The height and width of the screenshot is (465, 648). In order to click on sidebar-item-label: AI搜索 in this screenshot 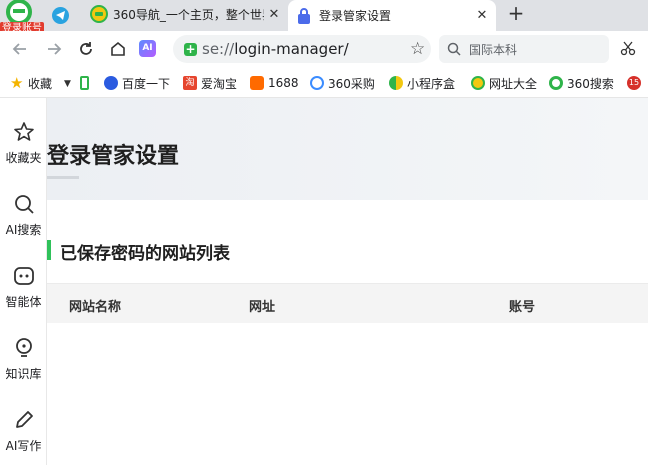, I will do `click(23, 230)`.